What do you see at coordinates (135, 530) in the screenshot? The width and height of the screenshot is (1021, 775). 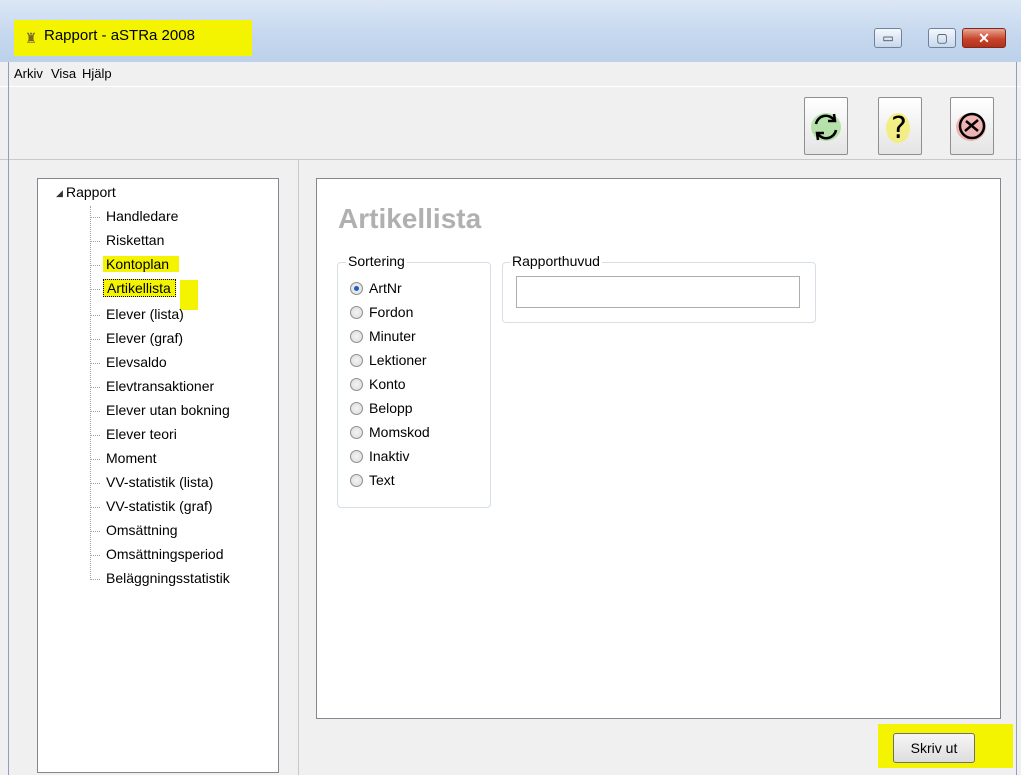 I see `tree-item-omsattning: Omsättning` at bounding box center [135, 530].